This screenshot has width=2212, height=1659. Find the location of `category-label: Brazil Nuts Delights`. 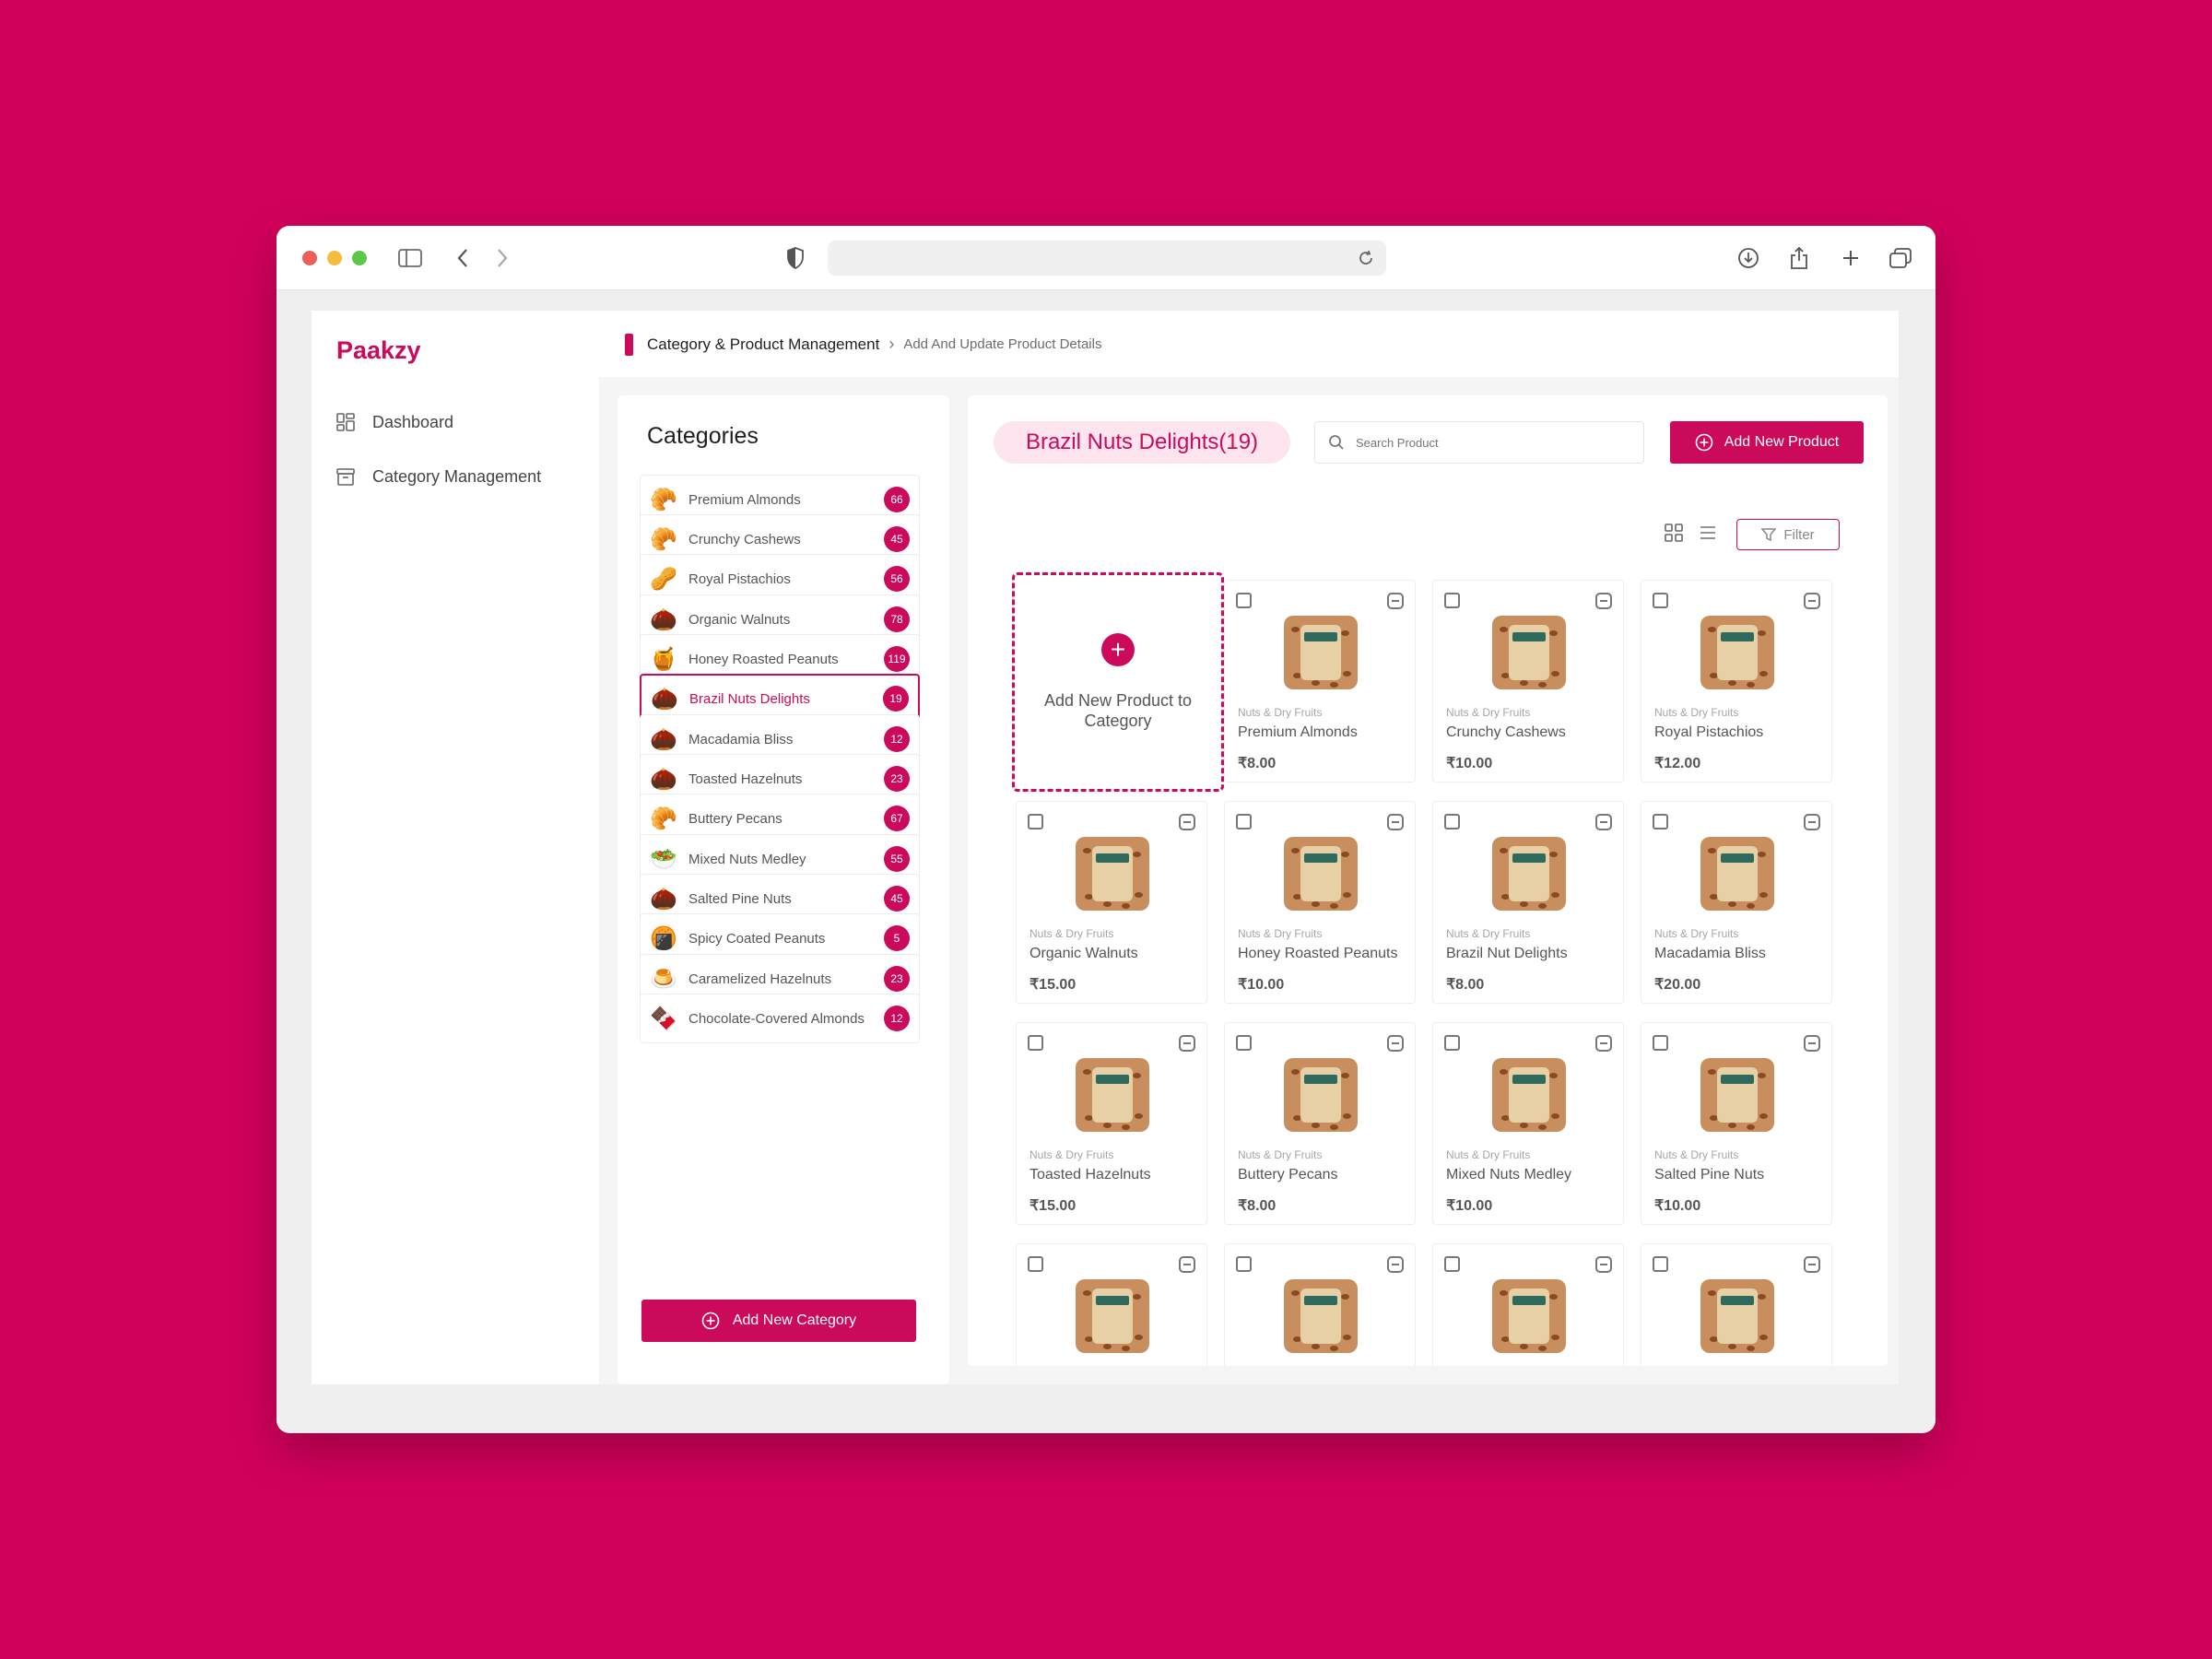

category-label: Brazil Nuts Delights is located at coordinates (749, 698).